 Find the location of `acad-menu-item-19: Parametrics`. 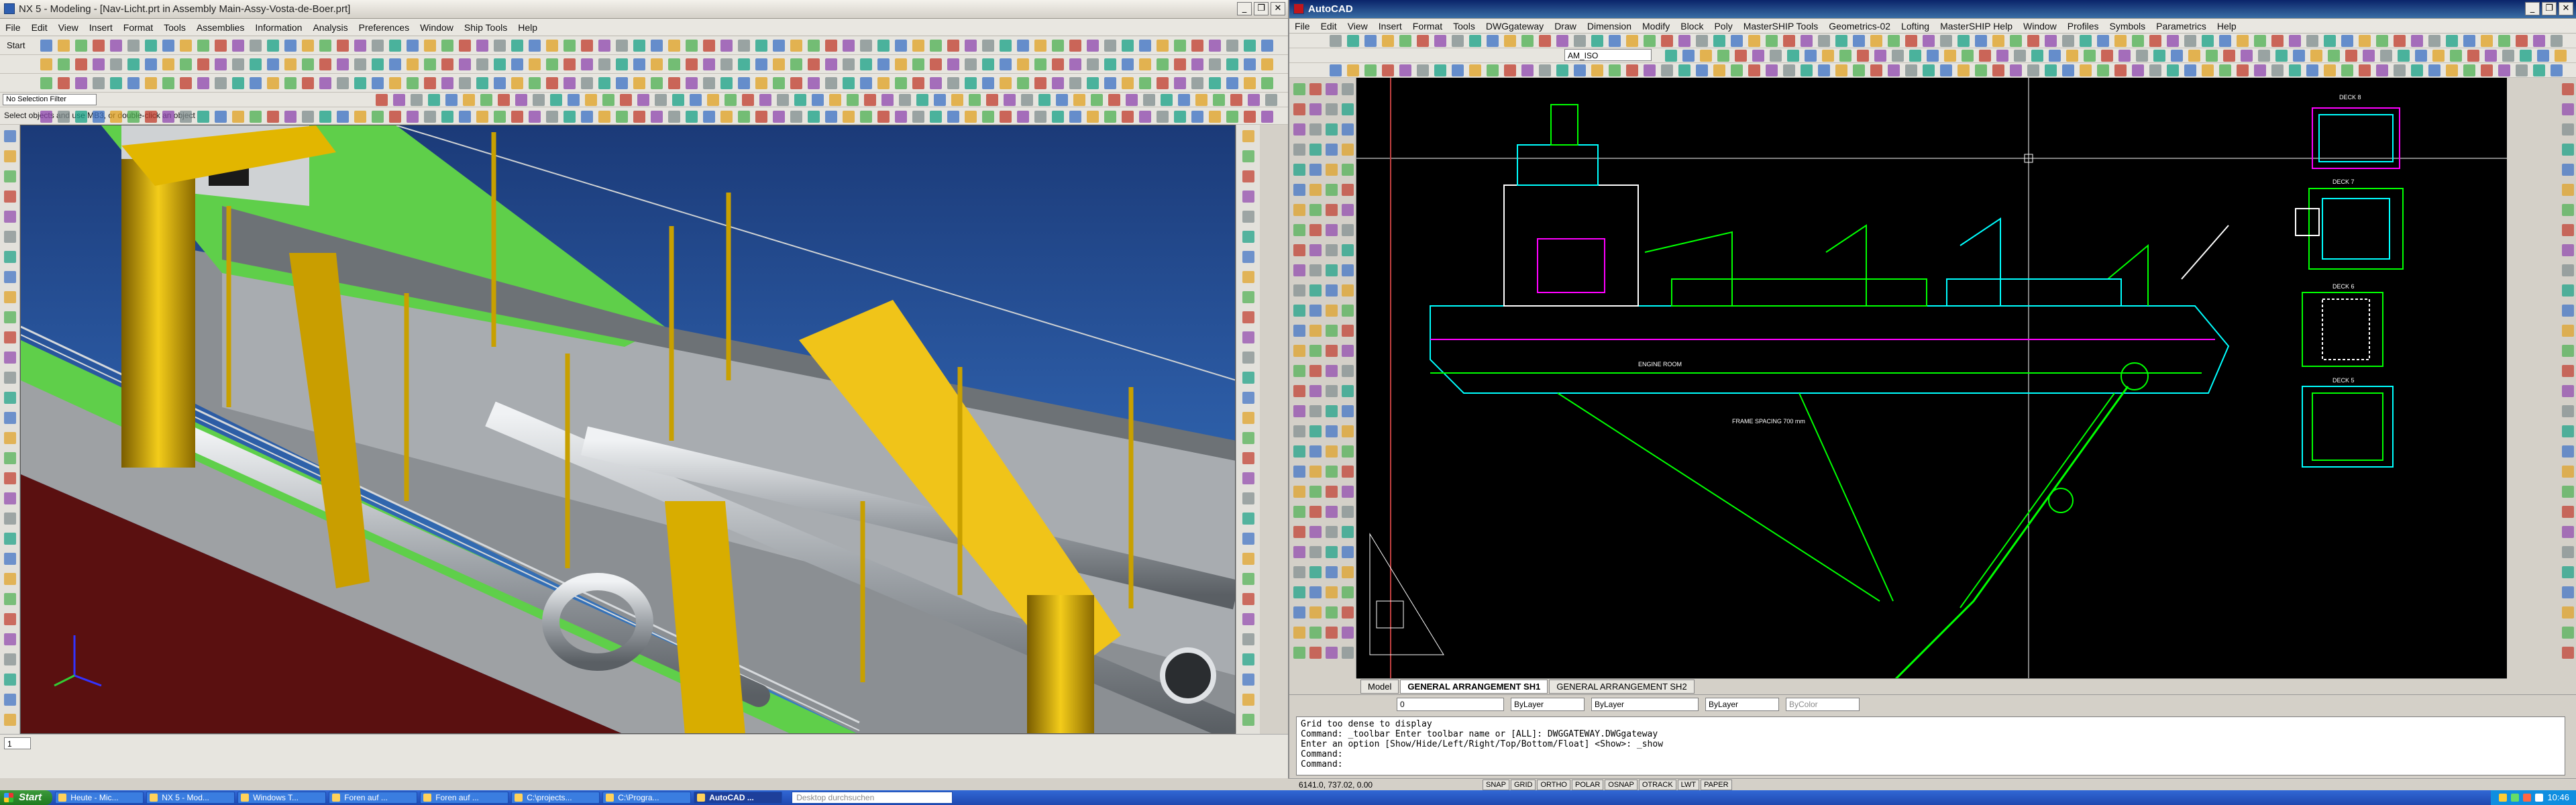

acad-menu-item-19: Parametrics is located at coordinates (2181, 26).